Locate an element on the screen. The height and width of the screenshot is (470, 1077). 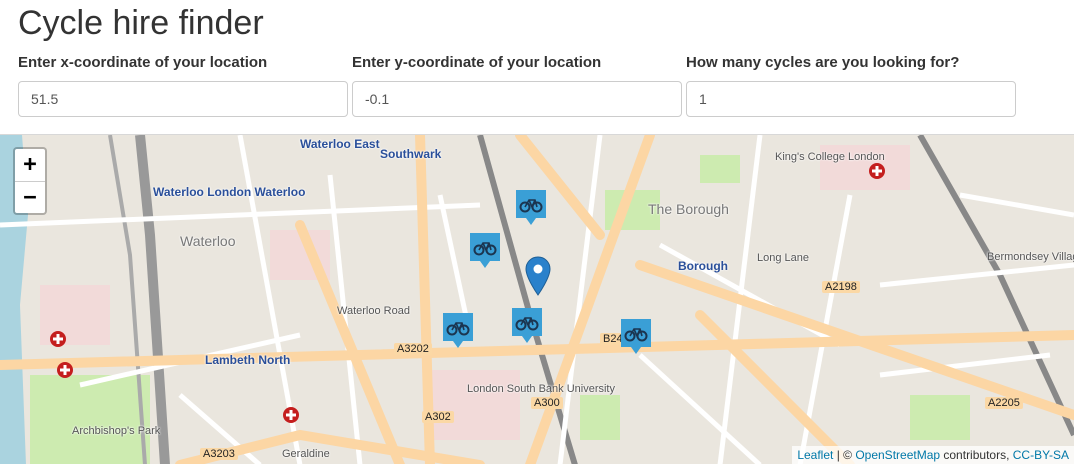
license-link: CC-BY-SA is located at coordinates (1041, 455).